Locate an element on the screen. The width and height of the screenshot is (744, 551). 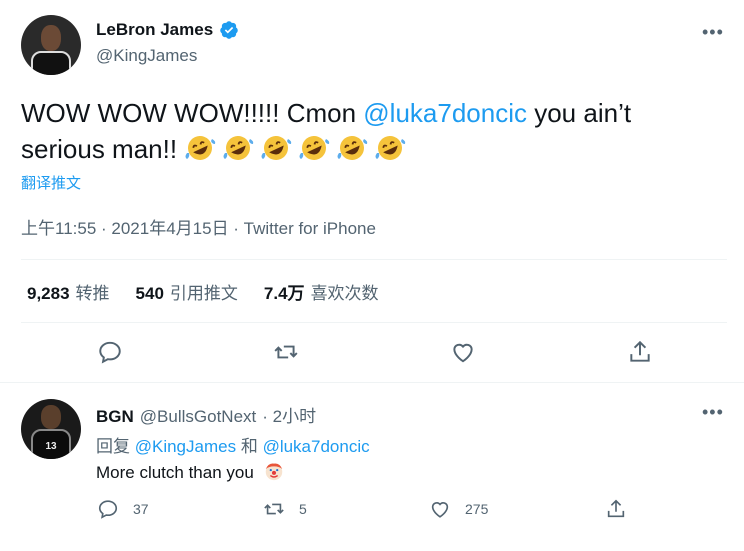
emoji-row is located at coordinates (298, 149).